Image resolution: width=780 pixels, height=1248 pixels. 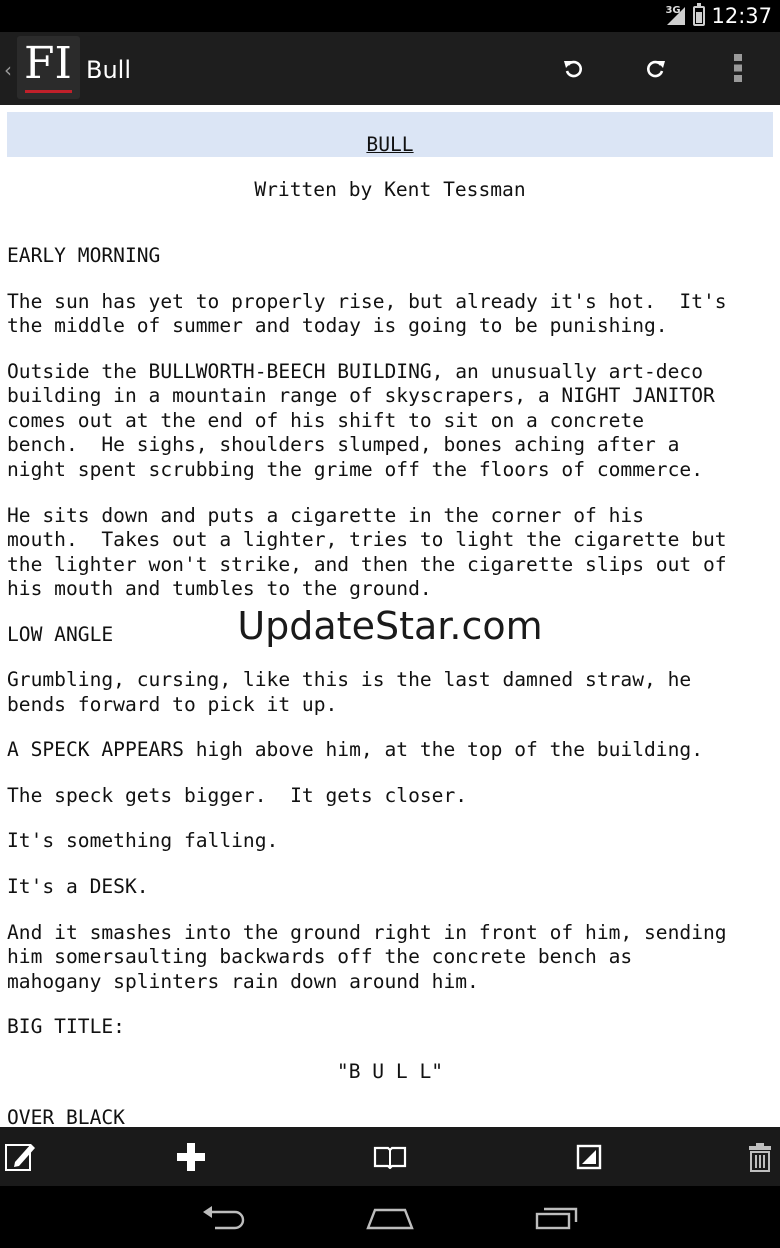 I want to click on book-button, so click(x=390, y=1157).